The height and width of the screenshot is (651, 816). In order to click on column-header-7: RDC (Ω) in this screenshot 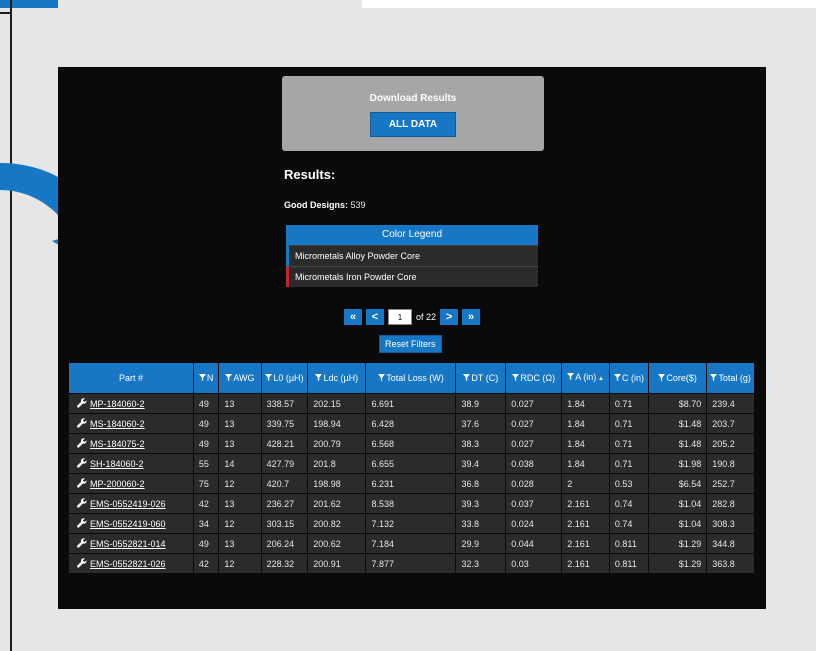, I will do `click(534, 378)`.